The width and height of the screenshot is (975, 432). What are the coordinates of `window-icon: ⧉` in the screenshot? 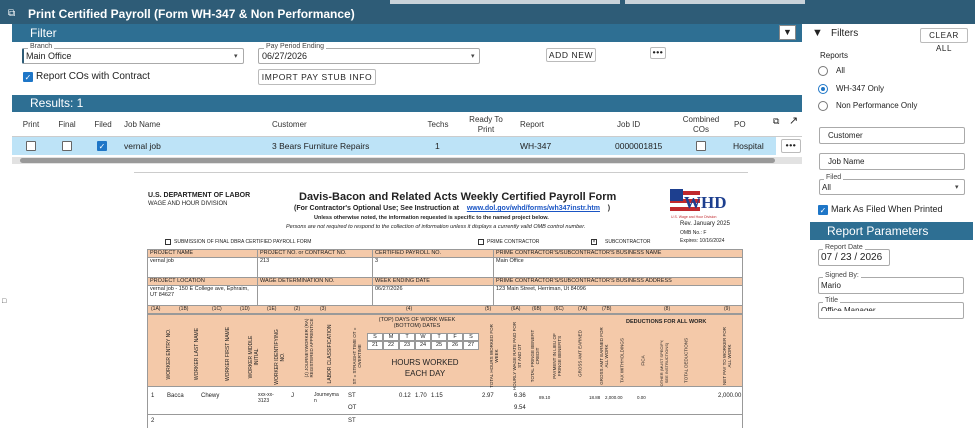 It's located at (12, 13).